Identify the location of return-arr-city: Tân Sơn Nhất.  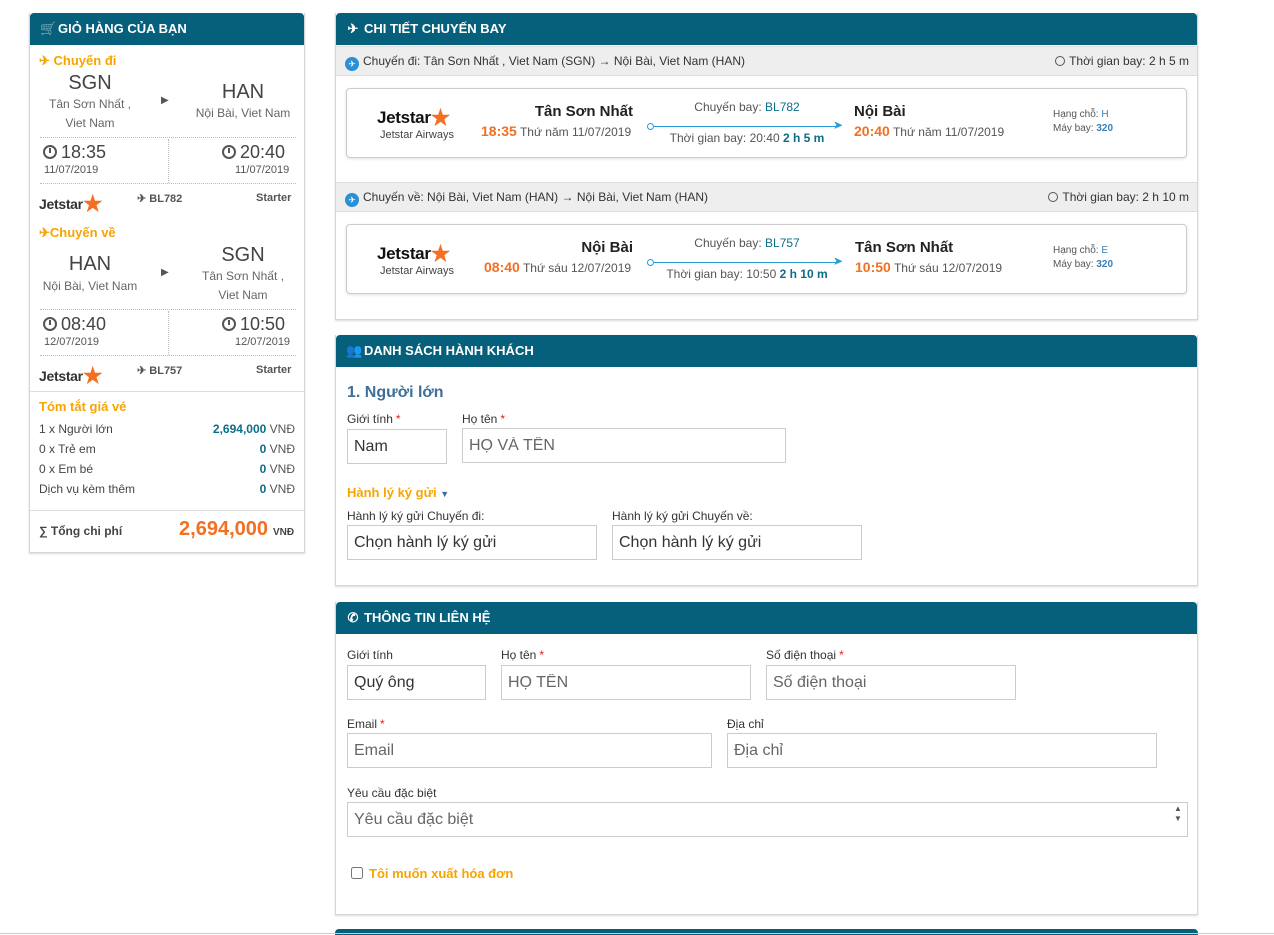
(904, 247).